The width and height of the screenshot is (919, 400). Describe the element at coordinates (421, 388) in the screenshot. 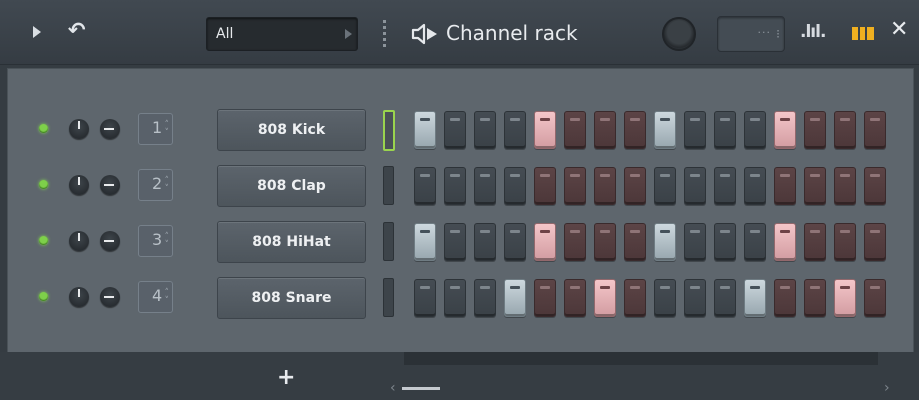

I see `scroll-thumb` at that location.